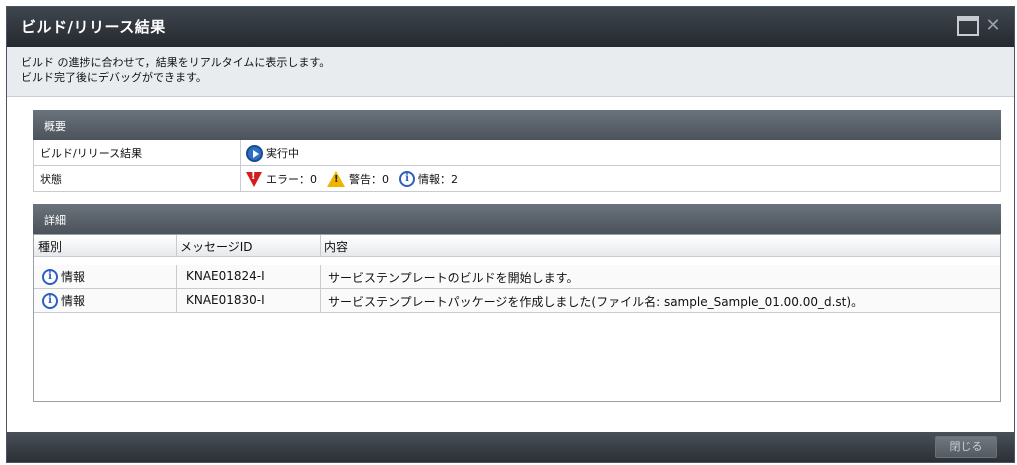 The height and width of the screenshot is (465, 1017). What do you see at coordinates (93, 27) in the screenshot?
I see `dialog-title: ビルド/リリース結果` at bounding box center [93, 27].